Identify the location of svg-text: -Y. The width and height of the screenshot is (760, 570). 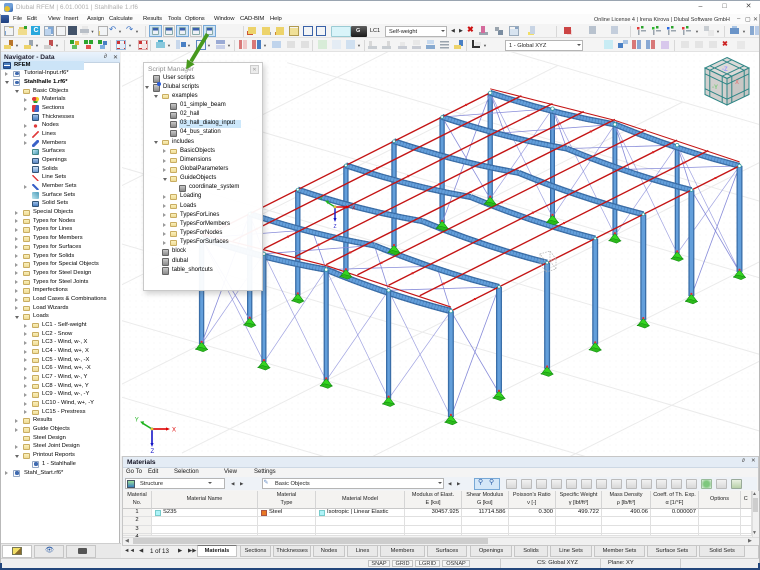
(715, 88).